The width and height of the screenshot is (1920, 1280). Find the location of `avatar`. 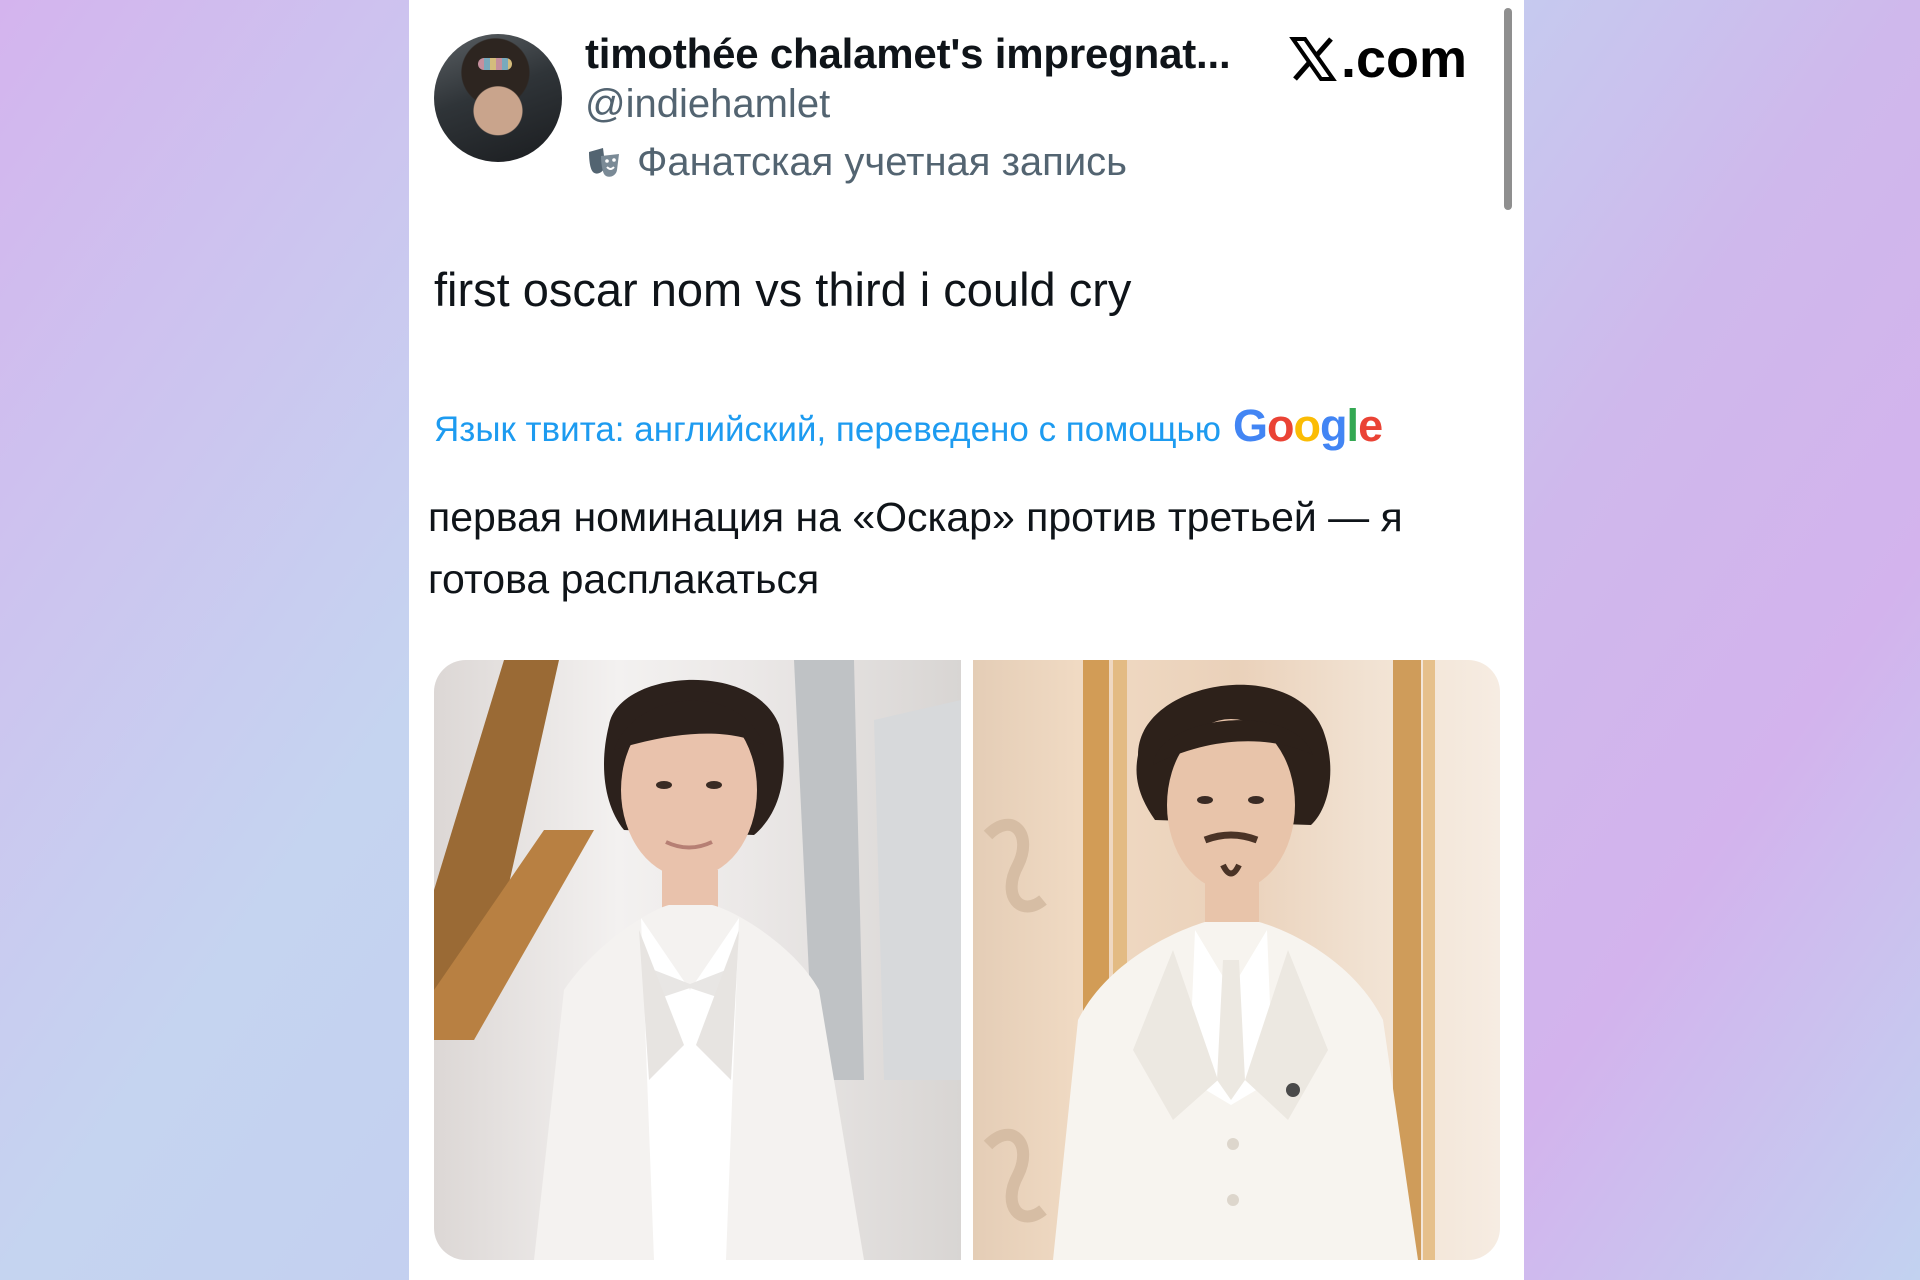

avatar is located at coordinates (498, 98).